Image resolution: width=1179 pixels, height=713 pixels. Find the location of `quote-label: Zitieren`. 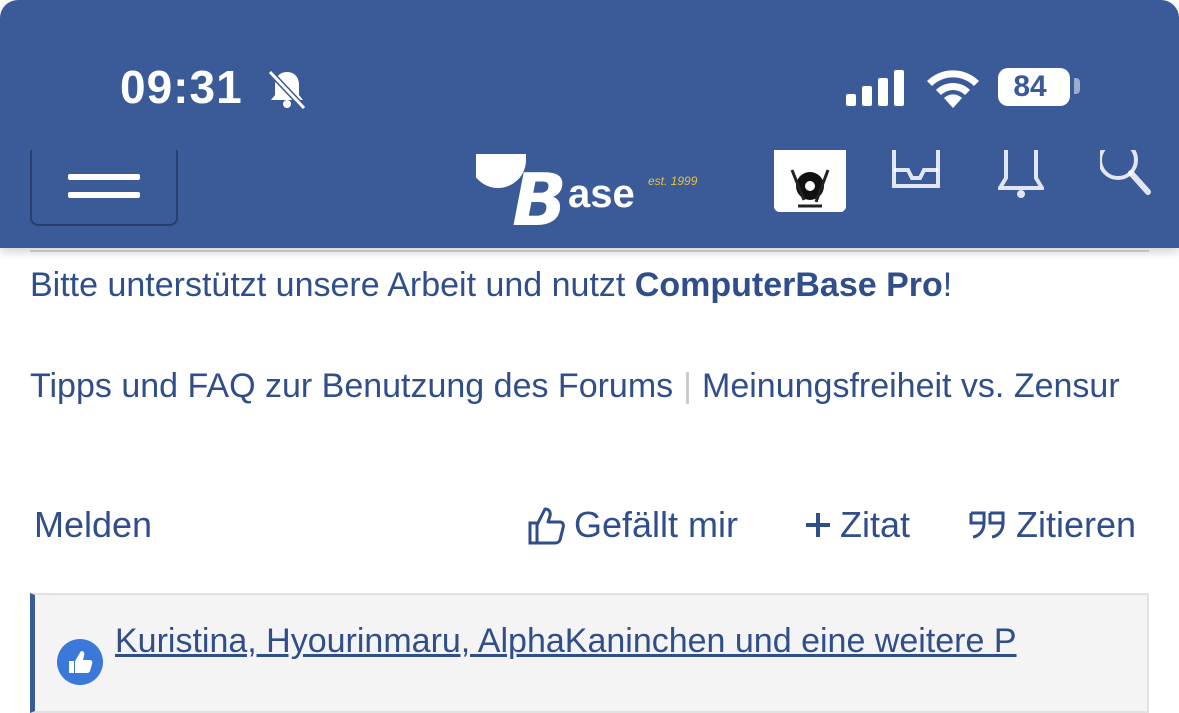

quote-label: Zitieren is located at coordinates (1076, 524).